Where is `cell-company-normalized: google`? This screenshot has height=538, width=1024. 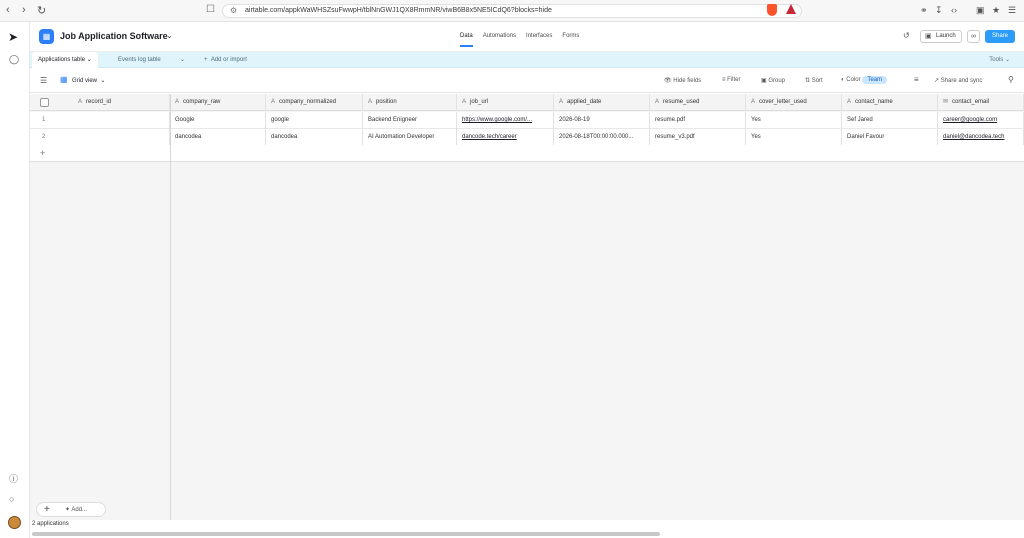 cell-company-normalized: google is located at coordinates (314, 120).